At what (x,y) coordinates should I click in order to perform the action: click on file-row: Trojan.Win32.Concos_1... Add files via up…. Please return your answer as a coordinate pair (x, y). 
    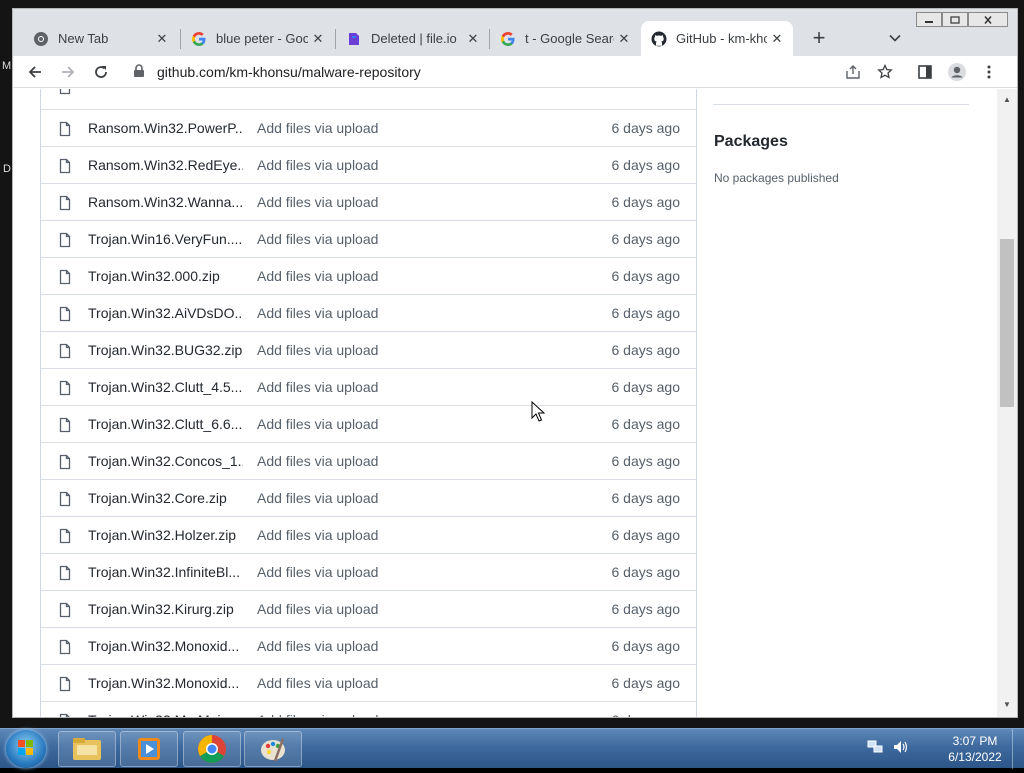
    Looking at the image, I should click on (368, 460).